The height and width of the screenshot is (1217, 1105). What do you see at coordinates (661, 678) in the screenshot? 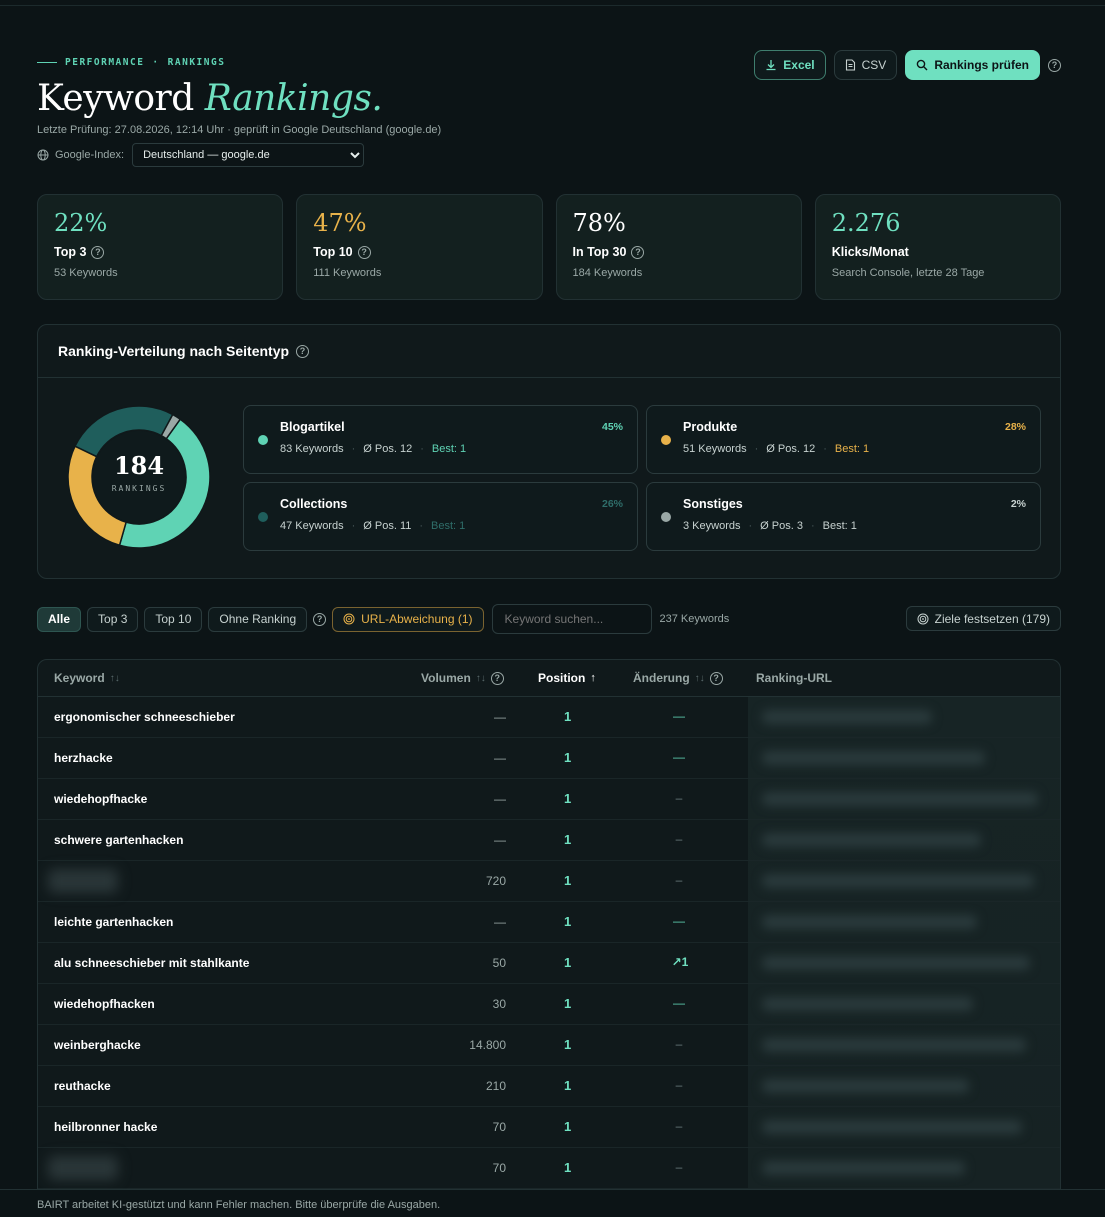
I see `column-header-label: Änderung` at bounding box center [661, 678].